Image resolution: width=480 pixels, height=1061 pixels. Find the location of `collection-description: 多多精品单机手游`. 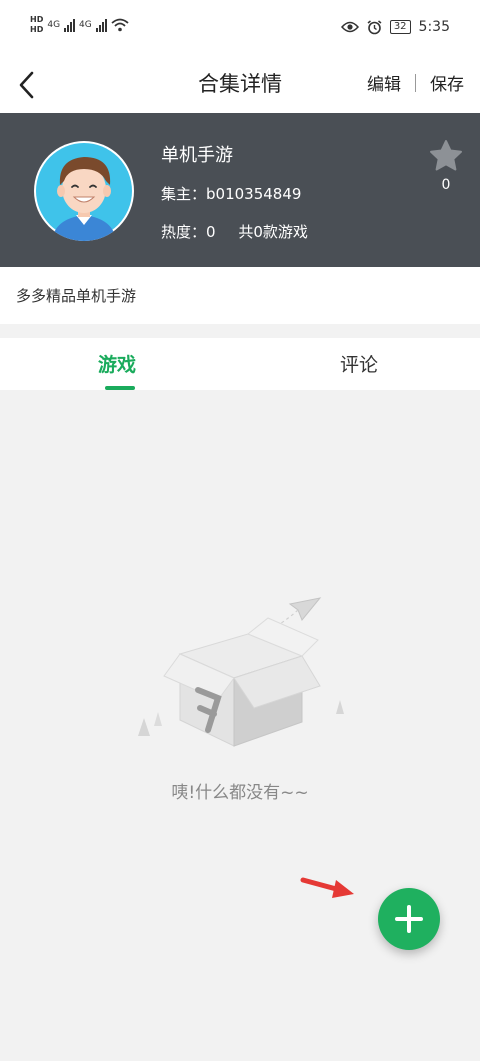

collection-description: 多多精品单机手游 is located at coordinates (240, 295).